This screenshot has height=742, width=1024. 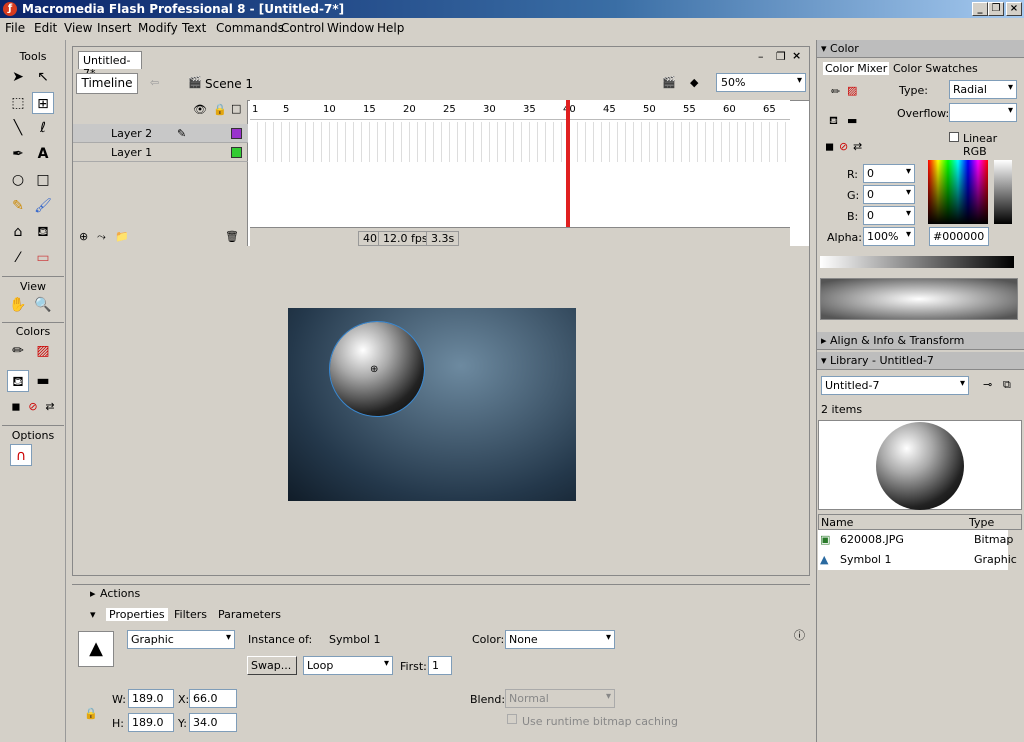 I want to click on linear-rgb-checkbox, so click(x=954, y=137).